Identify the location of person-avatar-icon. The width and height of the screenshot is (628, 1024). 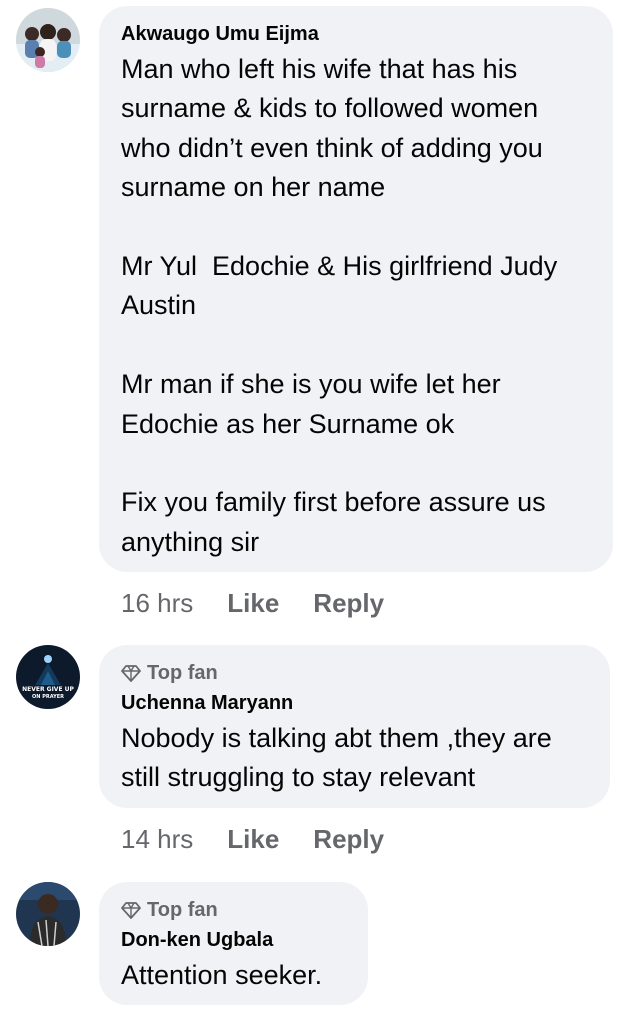
(48, 914).